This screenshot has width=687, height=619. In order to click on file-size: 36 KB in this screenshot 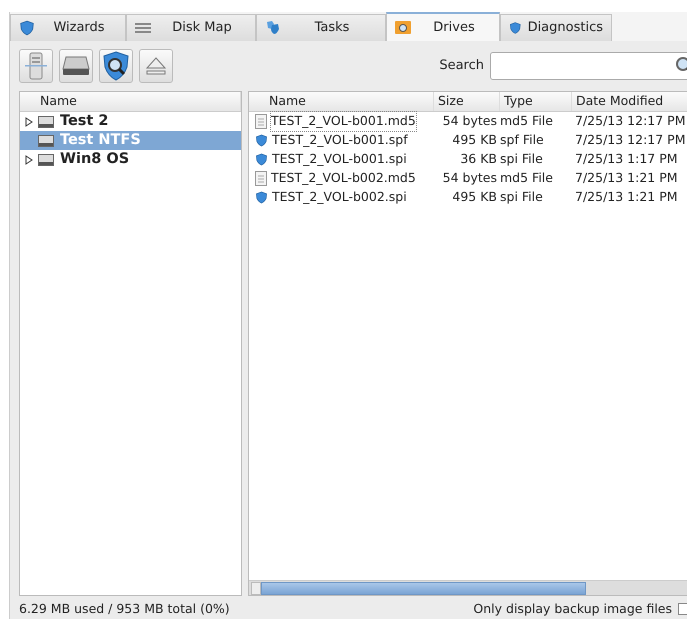, I will do `click(478, 159)`.